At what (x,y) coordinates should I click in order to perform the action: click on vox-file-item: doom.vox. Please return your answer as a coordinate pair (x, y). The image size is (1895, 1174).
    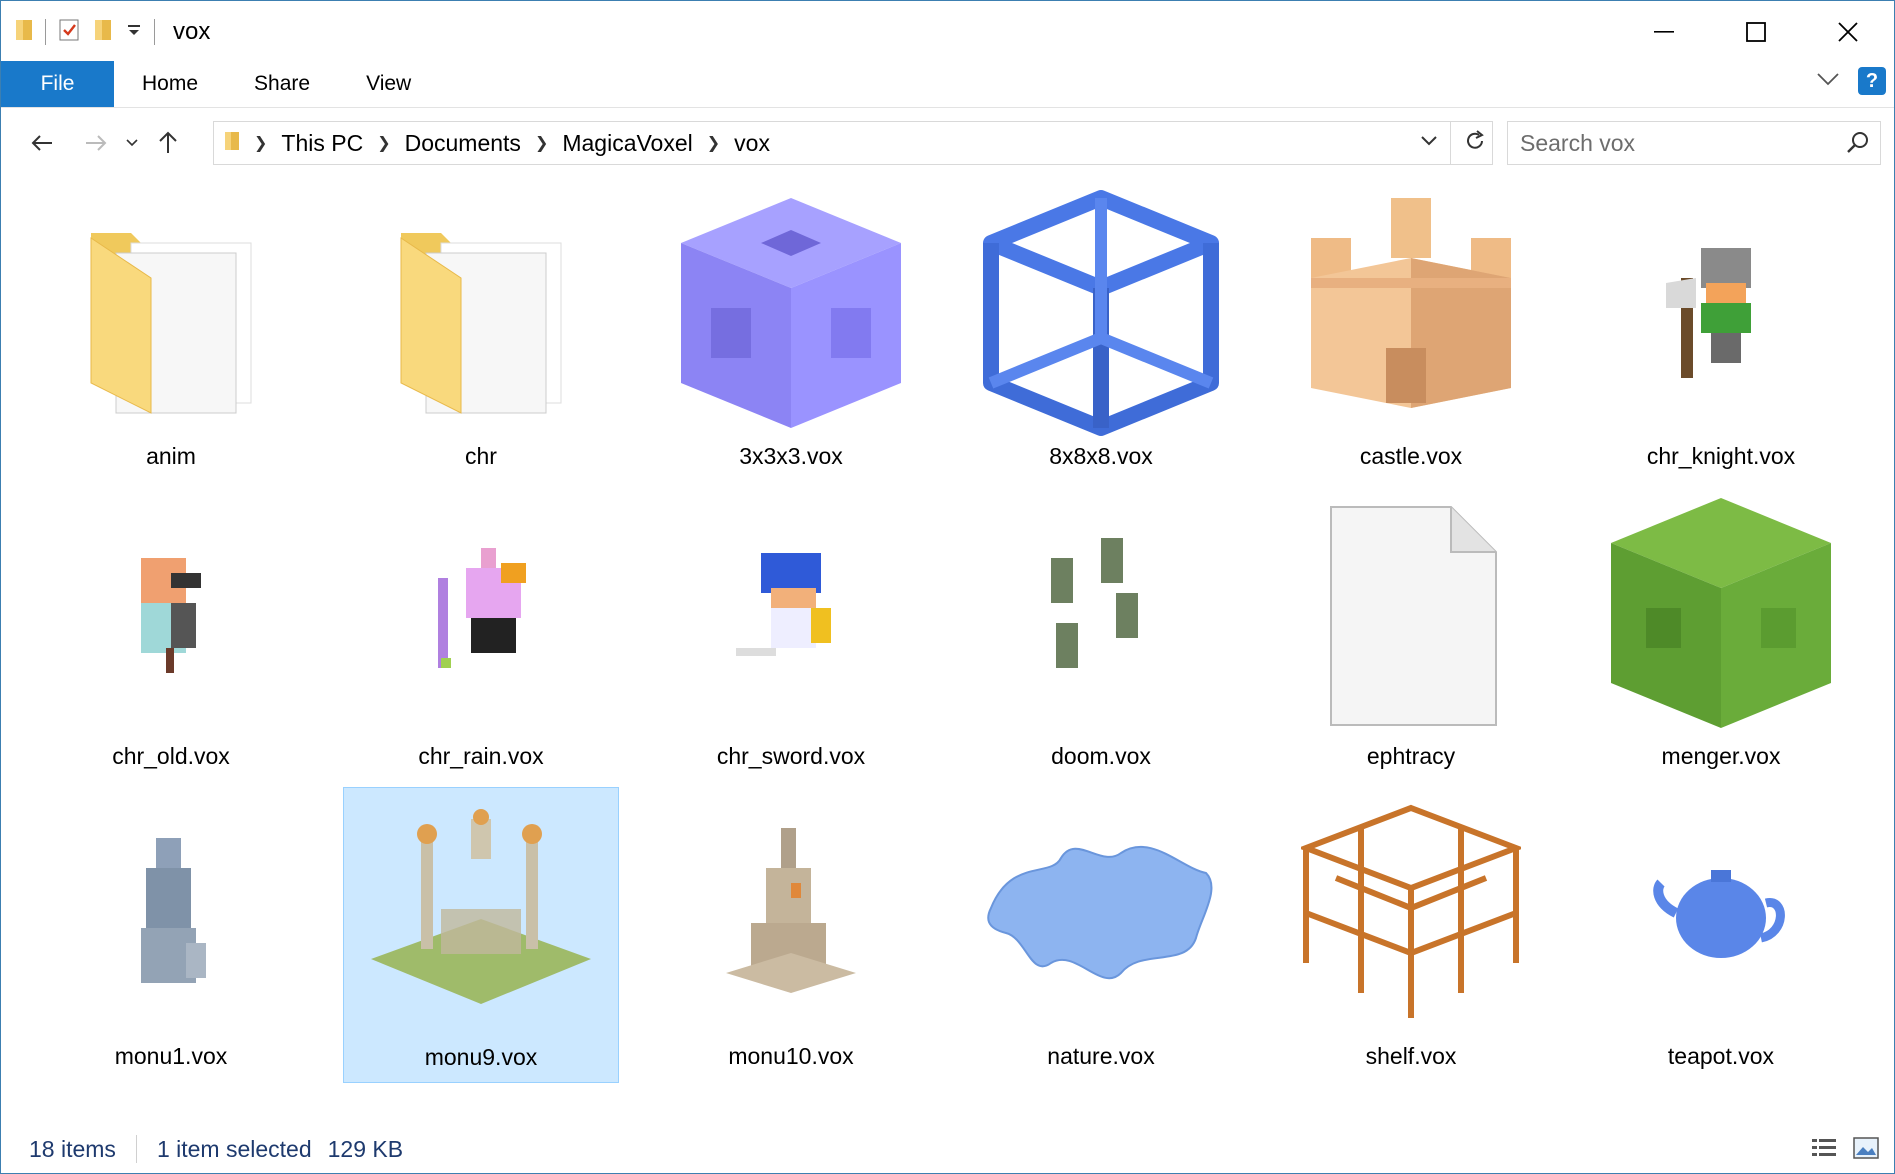
    Looking at the image, I should click on (1101, 635).